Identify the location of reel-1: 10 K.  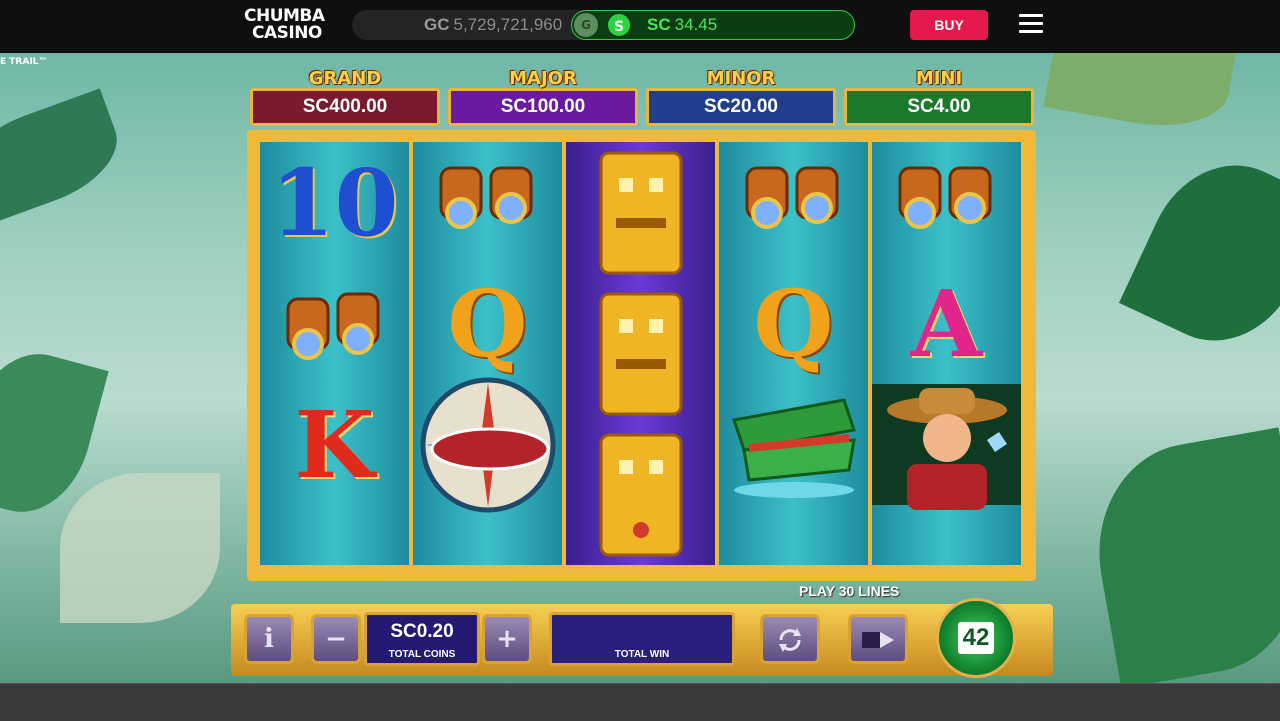
(334, 353).